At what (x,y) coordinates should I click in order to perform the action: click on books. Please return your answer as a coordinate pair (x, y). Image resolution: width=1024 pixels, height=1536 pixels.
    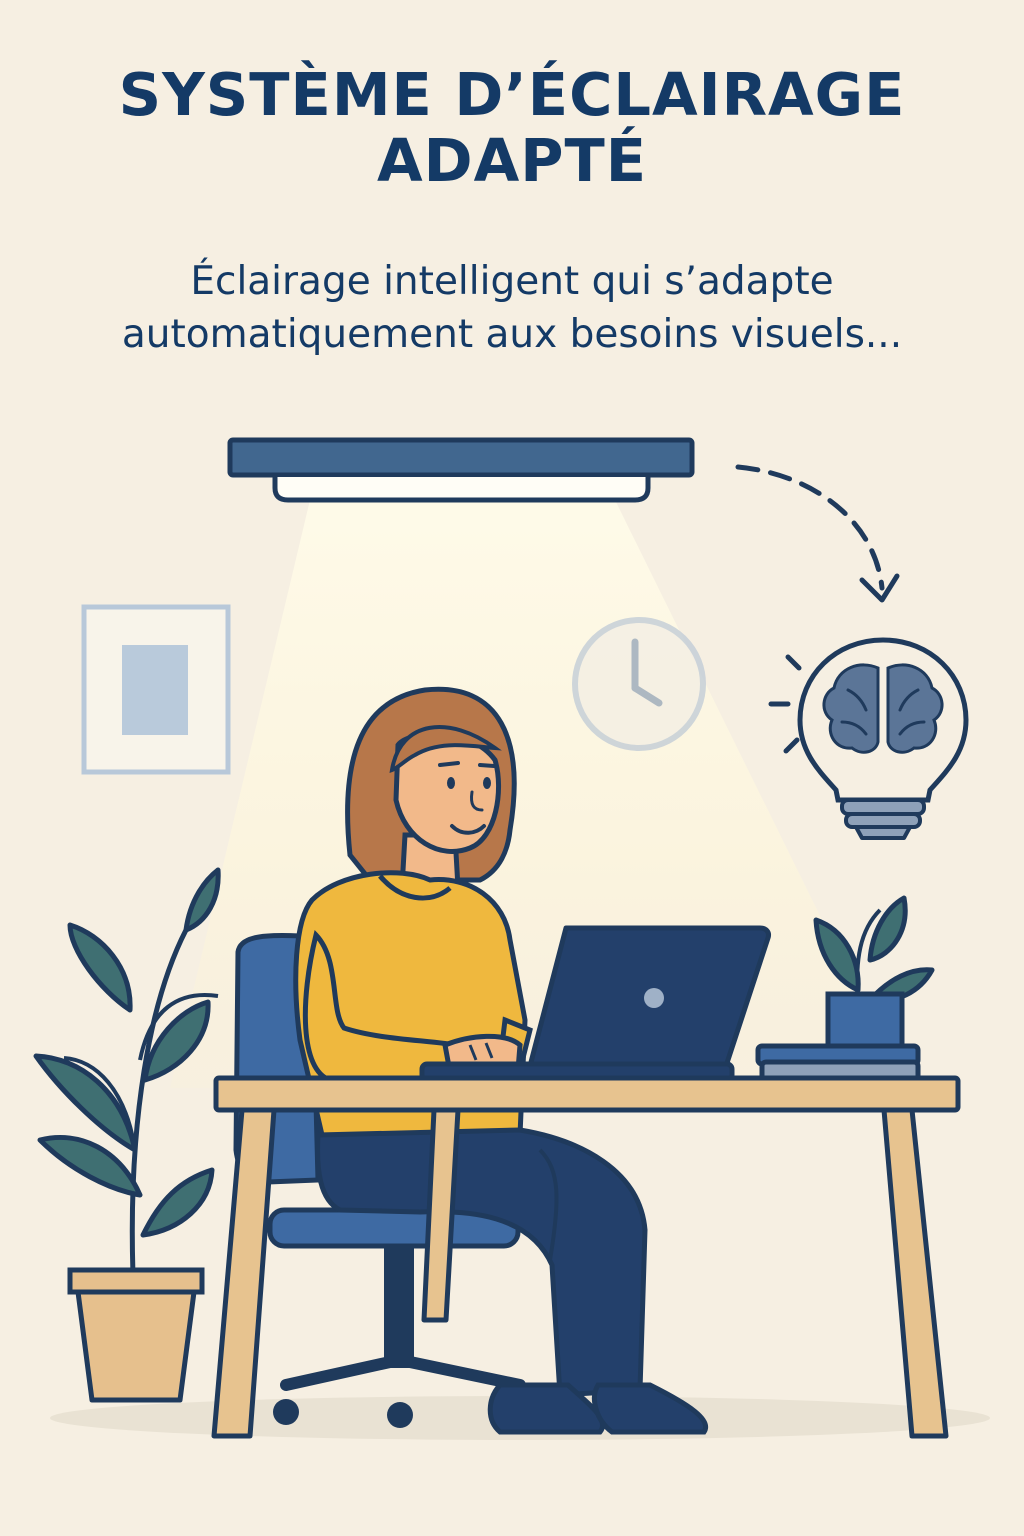
    Looking at the image, I should click on (838, 1063).